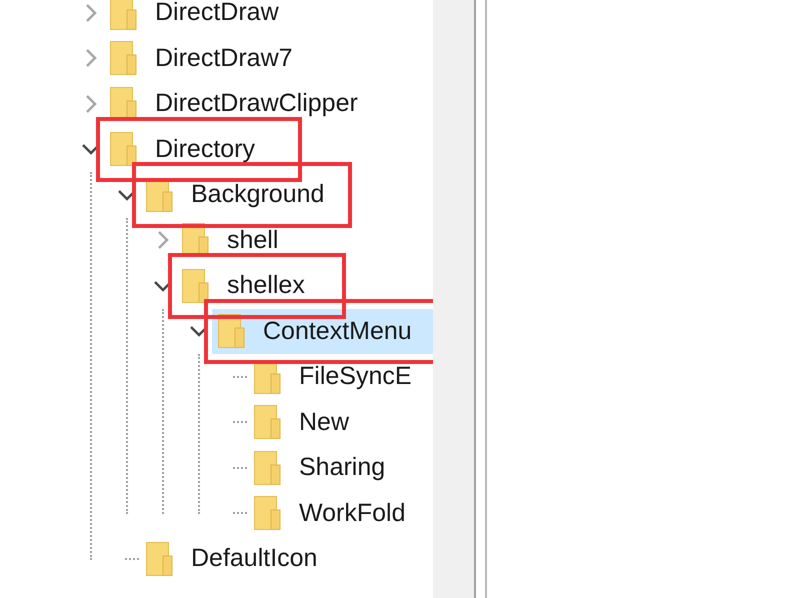 The image size is (800, 598). Describe the element at coordinates (322, 331) in the screenshot. I see `tree-item: ContextMenu` at that location.